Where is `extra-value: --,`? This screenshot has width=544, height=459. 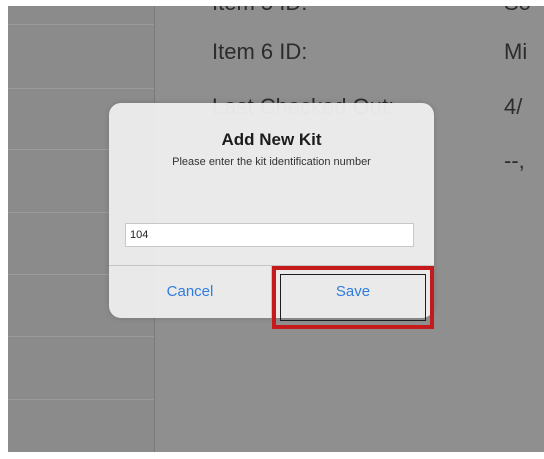 extra-value: --, is located at coordinates (514, 160).